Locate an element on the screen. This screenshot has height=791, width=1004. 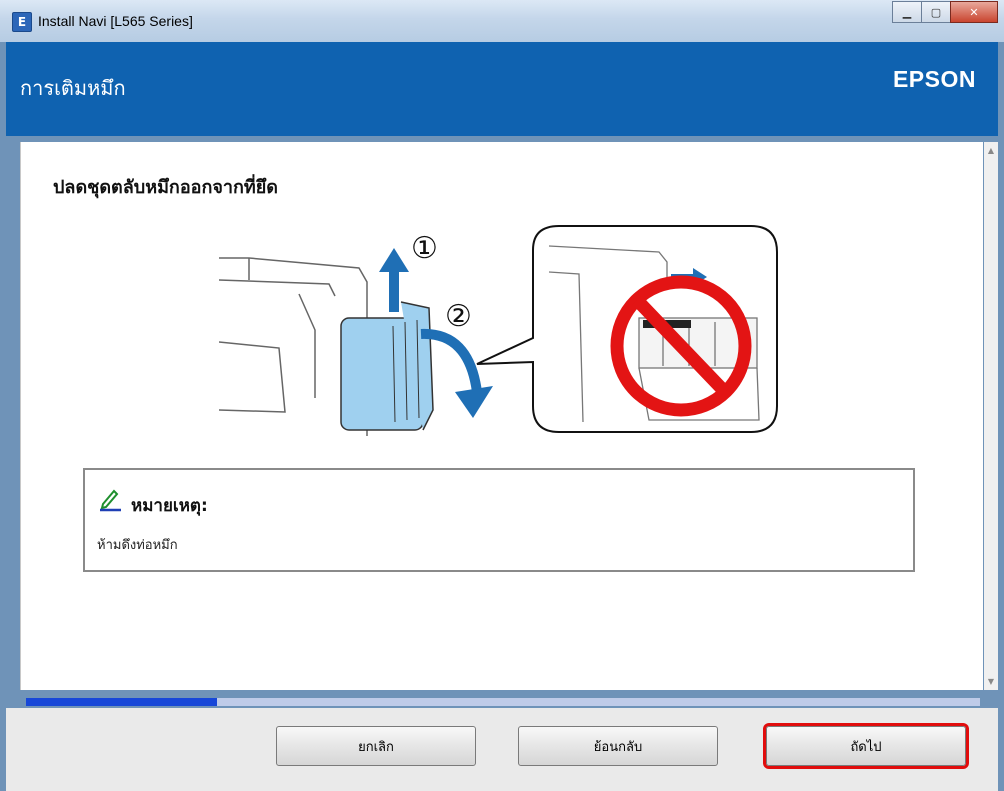
scroll-up-icon: ▲ is located at coordinates (991, 150).